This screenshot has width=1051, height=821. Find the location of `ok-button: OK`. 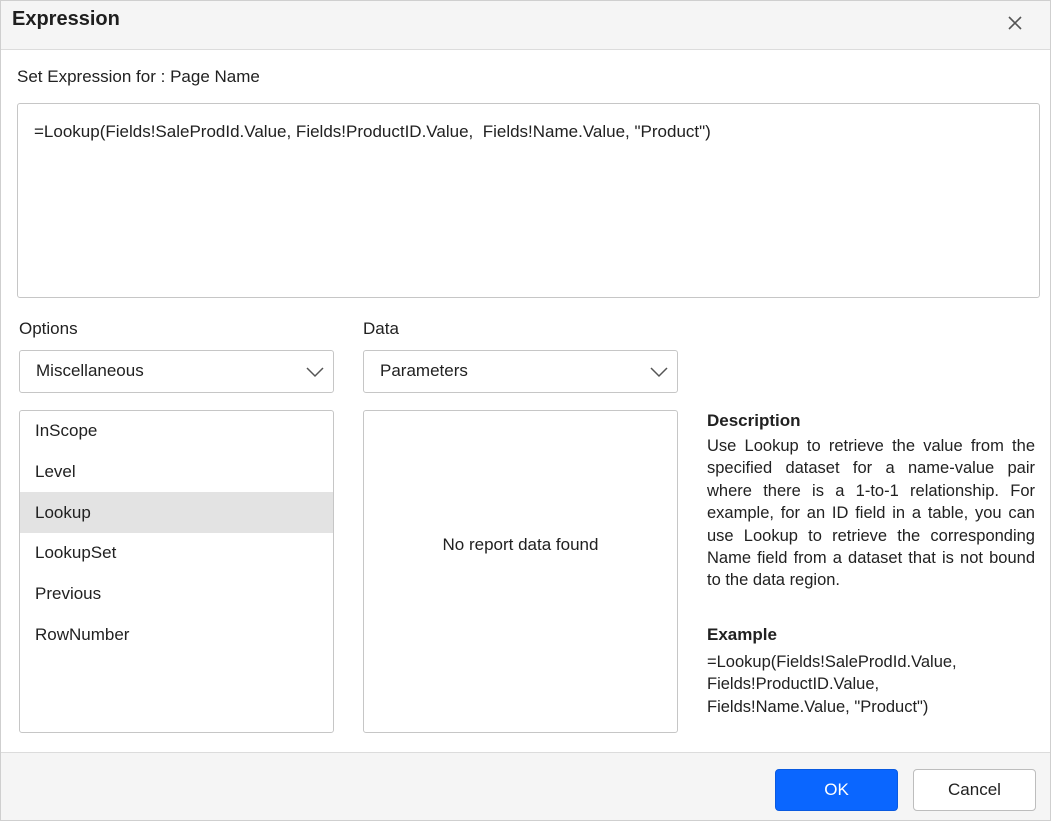

ok-button: OK is located at coordinates (836, 790).